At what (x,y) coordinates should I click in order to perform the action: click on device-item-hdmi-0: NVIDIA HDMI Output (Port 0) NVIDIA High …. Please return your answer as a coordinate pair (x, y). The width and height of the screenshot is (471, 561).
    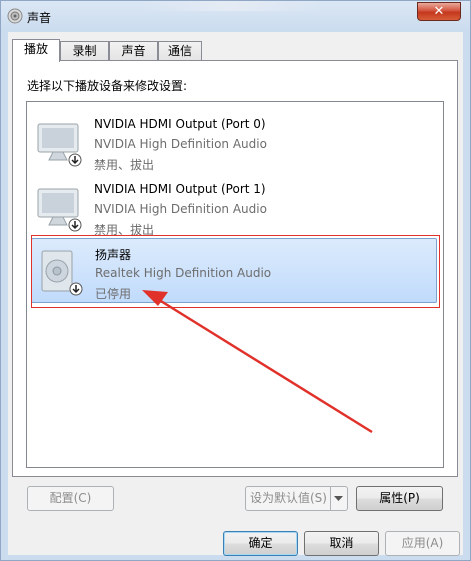
    Looking at the image, I should click on (234, 141).